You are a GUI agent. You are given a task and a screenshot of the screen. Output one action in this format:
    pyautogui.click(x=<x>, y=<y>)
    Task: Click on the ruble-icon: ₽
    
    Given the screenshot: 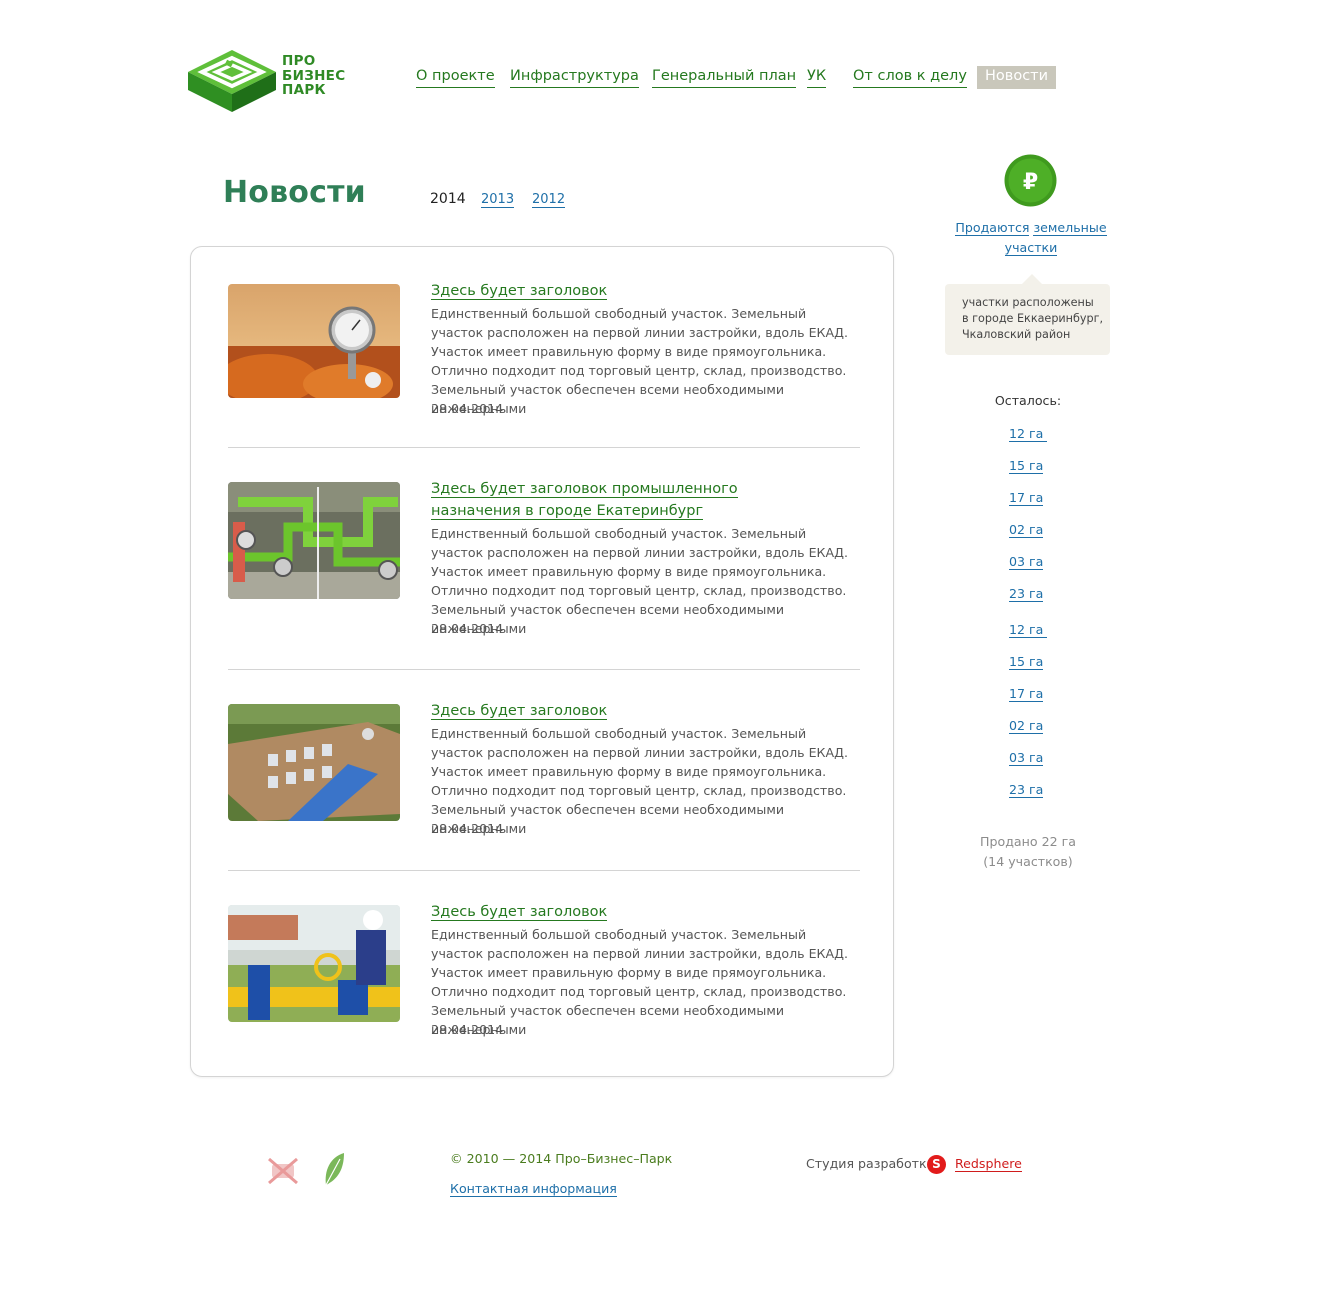 What is the action you would take?
    pyautogui.click(x=1030, y=180)
    